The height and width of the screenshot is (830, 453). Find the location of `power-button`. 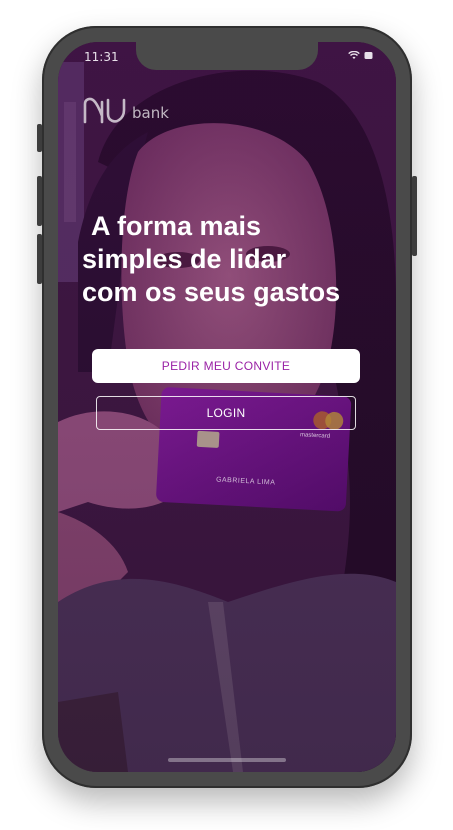

power-button is located at coordinates (414, 216).